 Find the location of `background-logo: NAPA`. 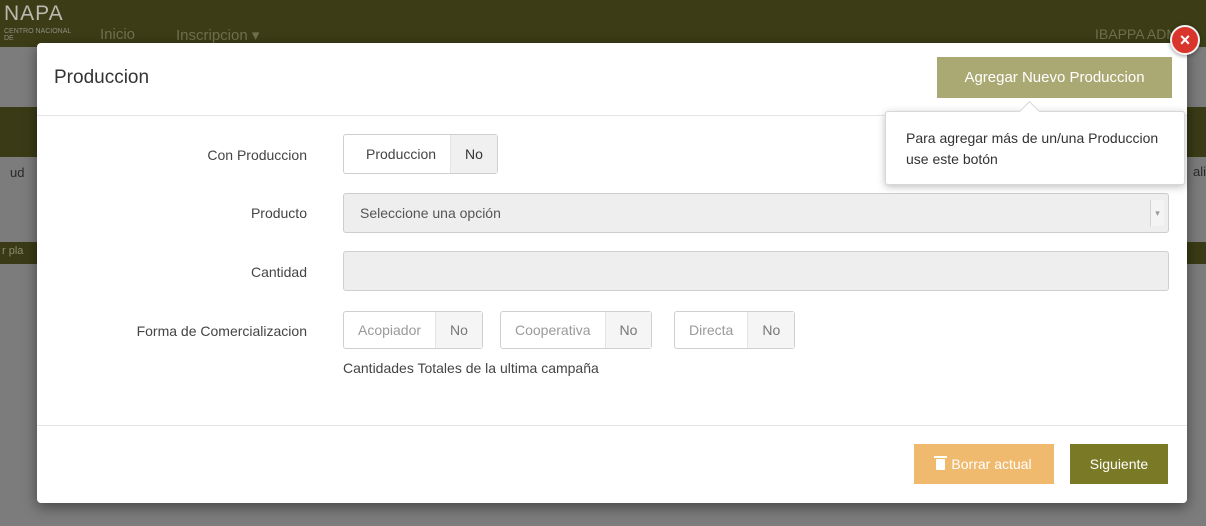

background-logo: NAPA is located at coordinates (34, 13).